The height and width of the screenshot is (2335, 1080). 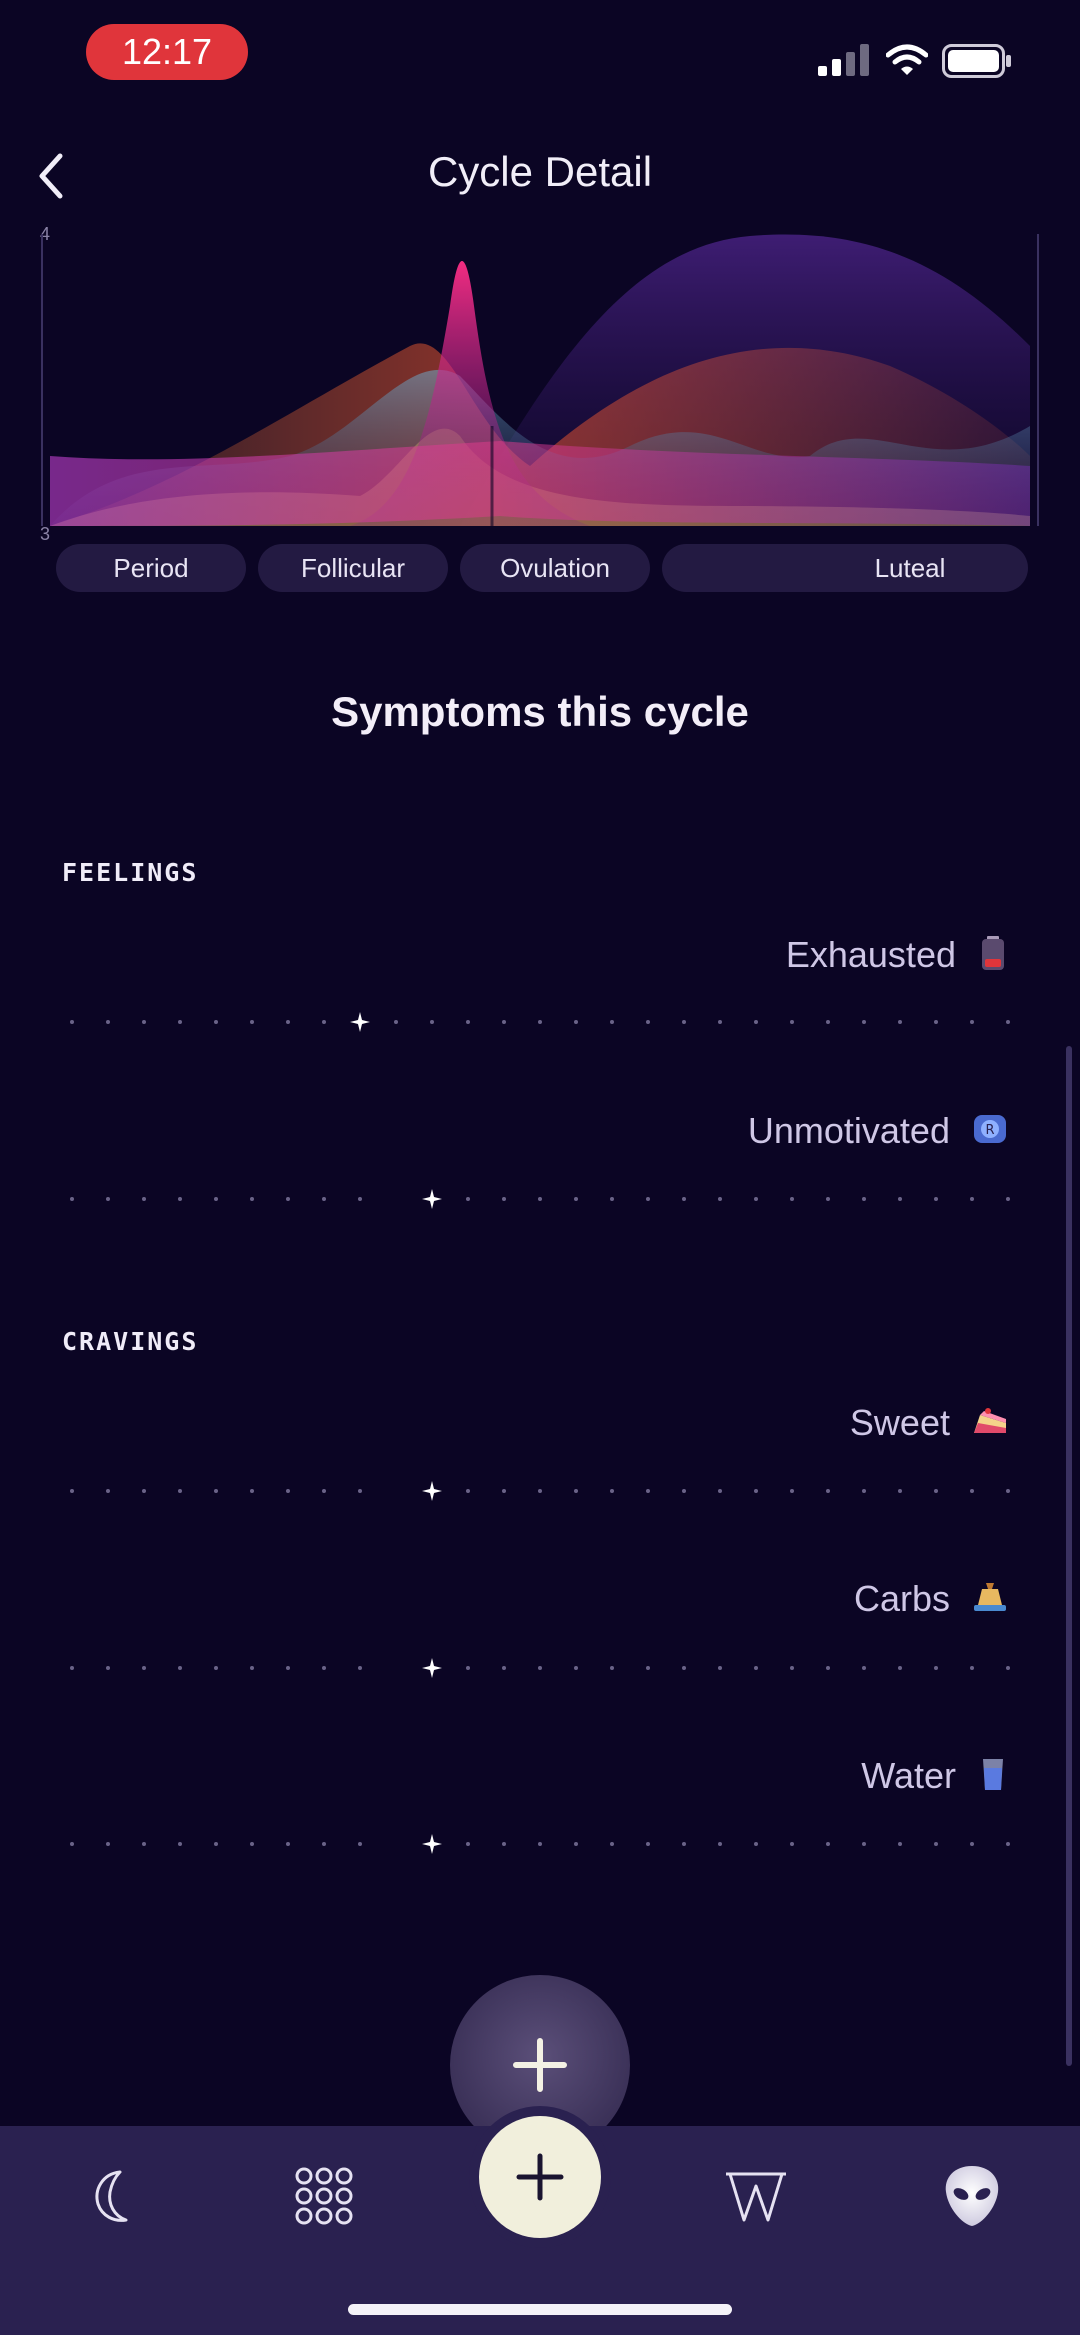 What do you see at coordinates (130, 872) in the screenshot?
I see `group-title-feelings: FEELINGS` at bounding box center [130, 872].